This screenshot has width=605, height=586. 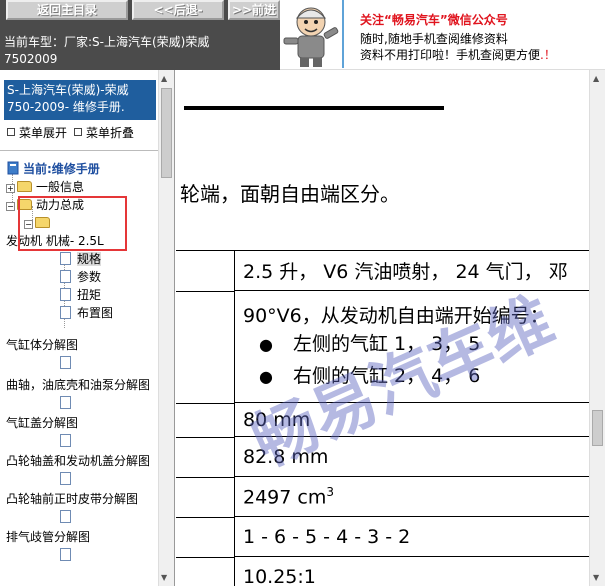 What do you see at coordinates (205, 418) in the screenshot?
I see `table-label-column` at bounding box center [205, 418].